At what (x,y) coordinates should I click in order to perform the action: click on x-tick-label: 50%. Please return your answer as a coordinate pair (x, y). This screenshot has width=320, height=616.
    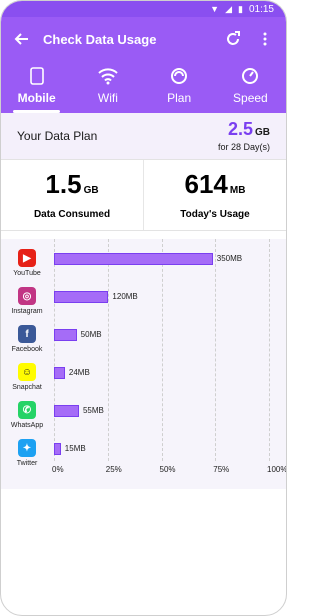
    Looking at the image, I should click on (167, 469).